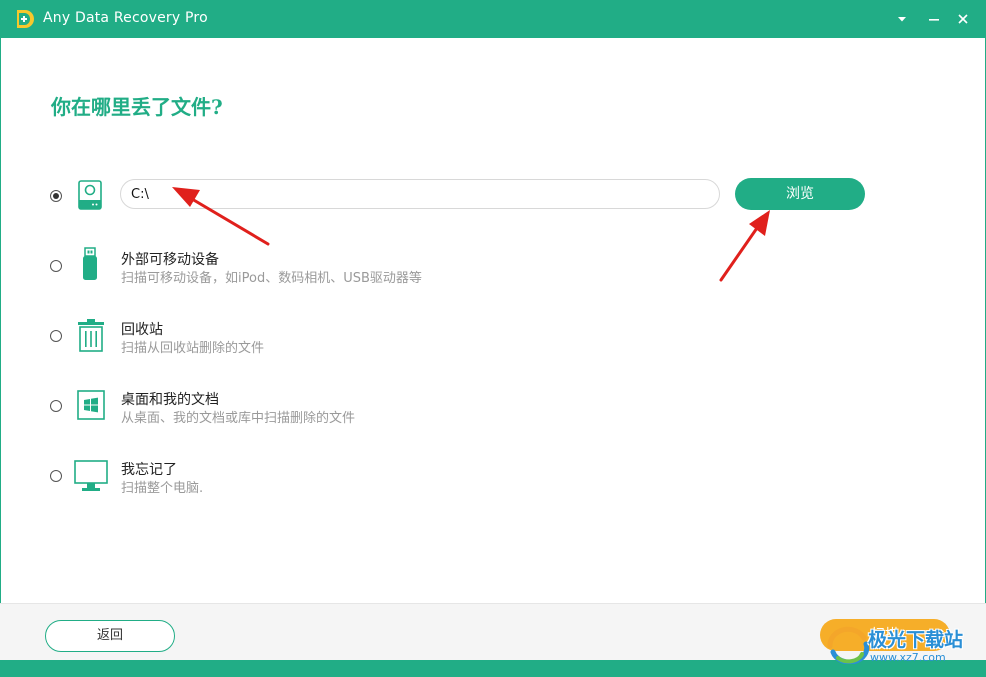 This screenshot has width=986, height=677. I want to click on minimize-icon, so click(934, 20).